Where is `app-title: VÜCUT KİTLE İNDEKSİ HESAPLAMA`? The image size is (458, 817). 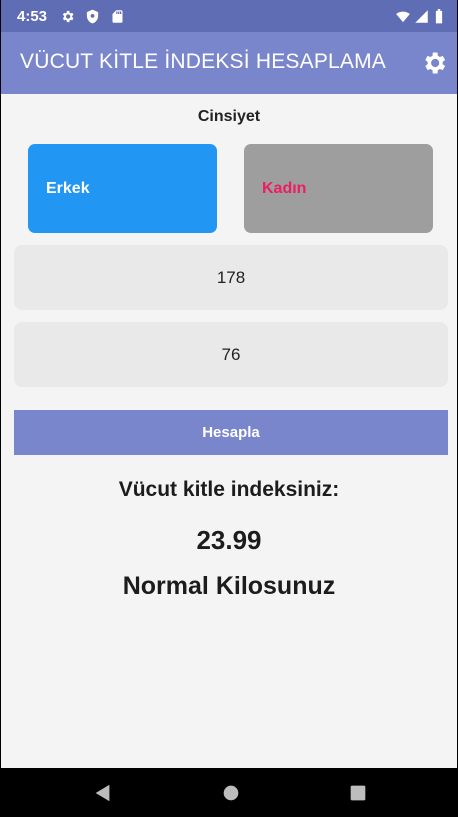 app-title: VÜCUT KİTLE İNDEKSİ HESAPLAMA is located at coordinates (203, 61).